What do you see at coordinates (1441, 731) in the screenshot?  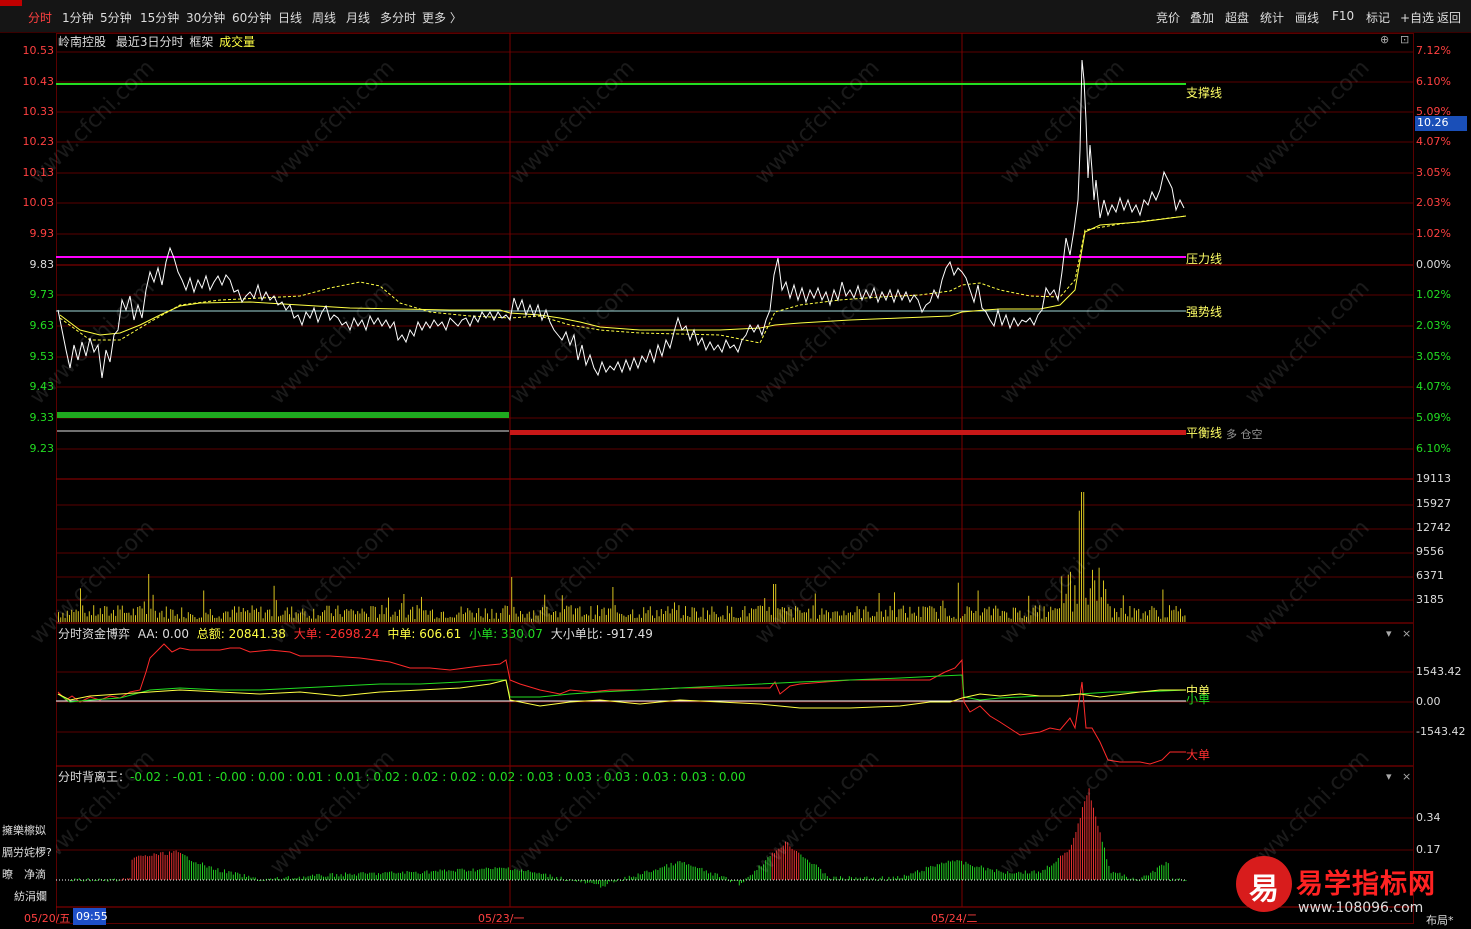 I see `fund-tick-neg: -1543.42` at bounding box center [1441, 731].